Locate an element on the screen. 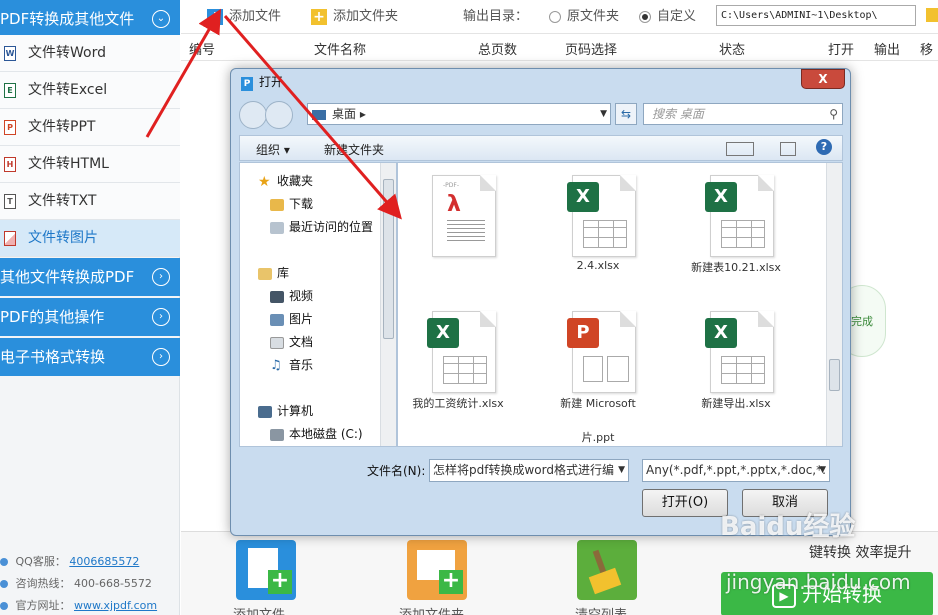 The height and width of the screenshot is (615, 938). file-item: X 新建表10.21.xlsx is located at coordinates (736, 218).